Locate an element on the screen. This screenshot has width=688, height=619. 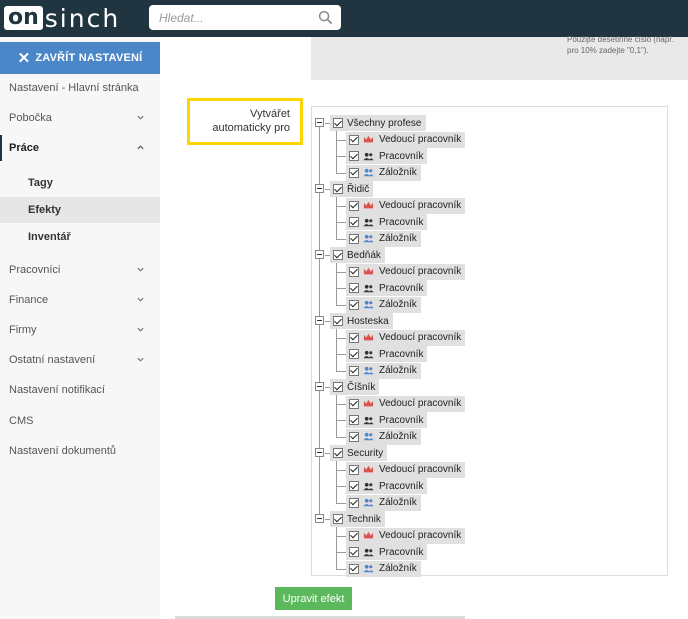
search-icon is located at coordinates (325, 17).